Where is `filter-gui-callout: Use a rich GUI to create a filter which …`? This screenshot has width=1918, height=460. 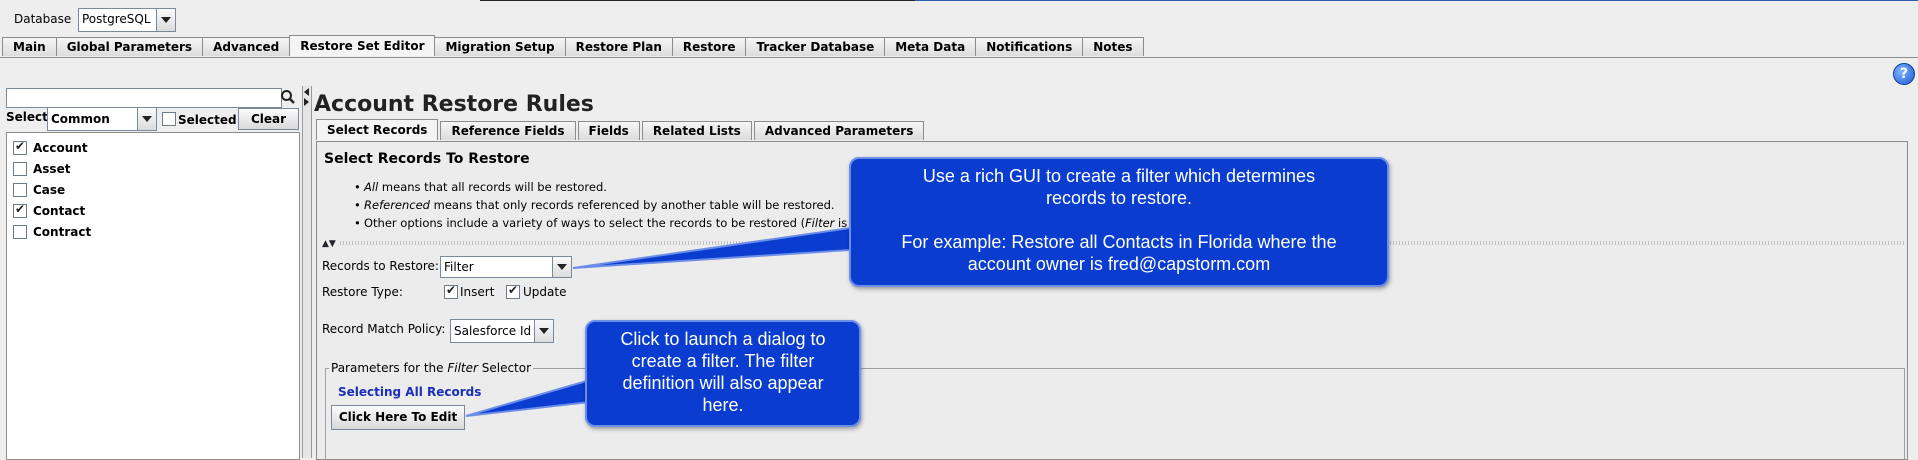
filter-gui-callout: Use a rich GUI to create a filter which … is located at coordinates (1119, 222).